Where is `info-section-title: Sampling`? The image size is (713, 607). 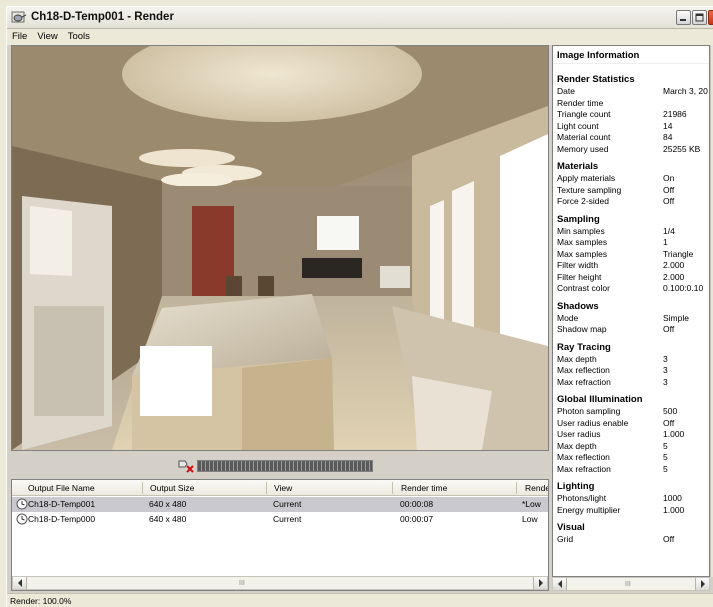 info-section-title: Sampling is located at coordinates (578, 219).